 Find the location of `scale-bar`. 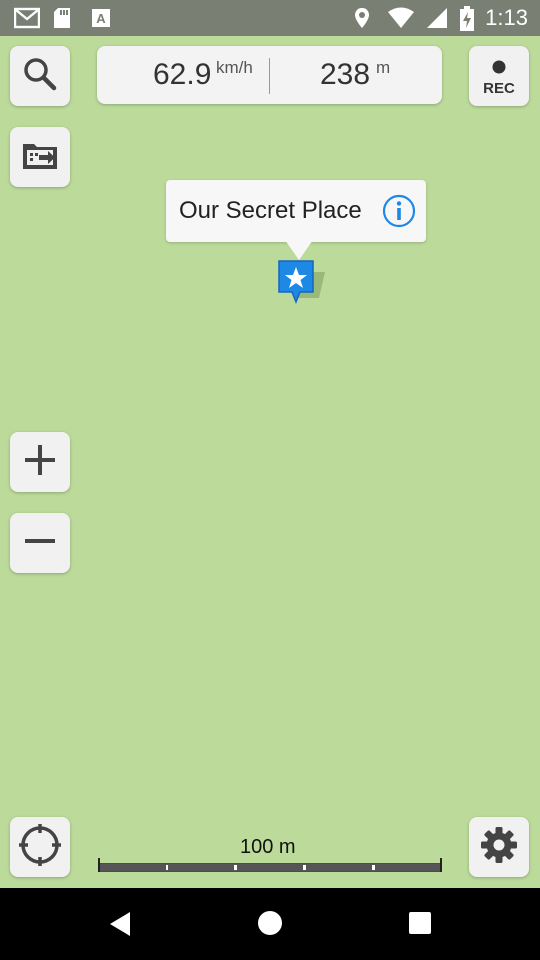

scale-bar is located at coordinates (270, 866).